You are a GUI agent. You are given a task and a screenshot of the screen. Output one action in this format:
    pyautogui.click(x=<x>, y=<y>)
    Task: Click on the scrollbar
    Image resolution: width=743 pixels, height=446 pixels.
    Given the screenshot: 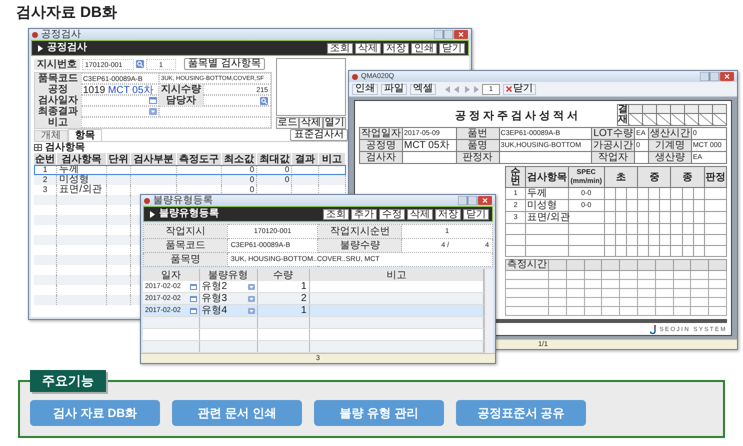 What is the action you would take?
    pyautogui.click(x=488, y=311)
    